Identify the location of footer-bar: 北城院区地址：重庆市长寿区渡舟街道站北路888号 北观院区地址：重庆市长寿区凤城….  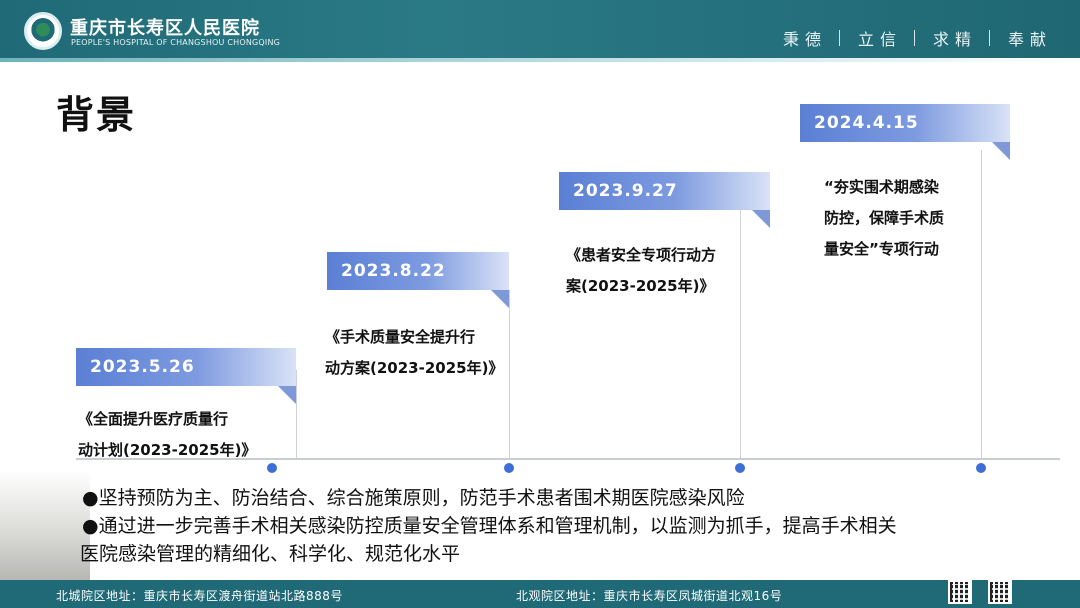
(540, 594).